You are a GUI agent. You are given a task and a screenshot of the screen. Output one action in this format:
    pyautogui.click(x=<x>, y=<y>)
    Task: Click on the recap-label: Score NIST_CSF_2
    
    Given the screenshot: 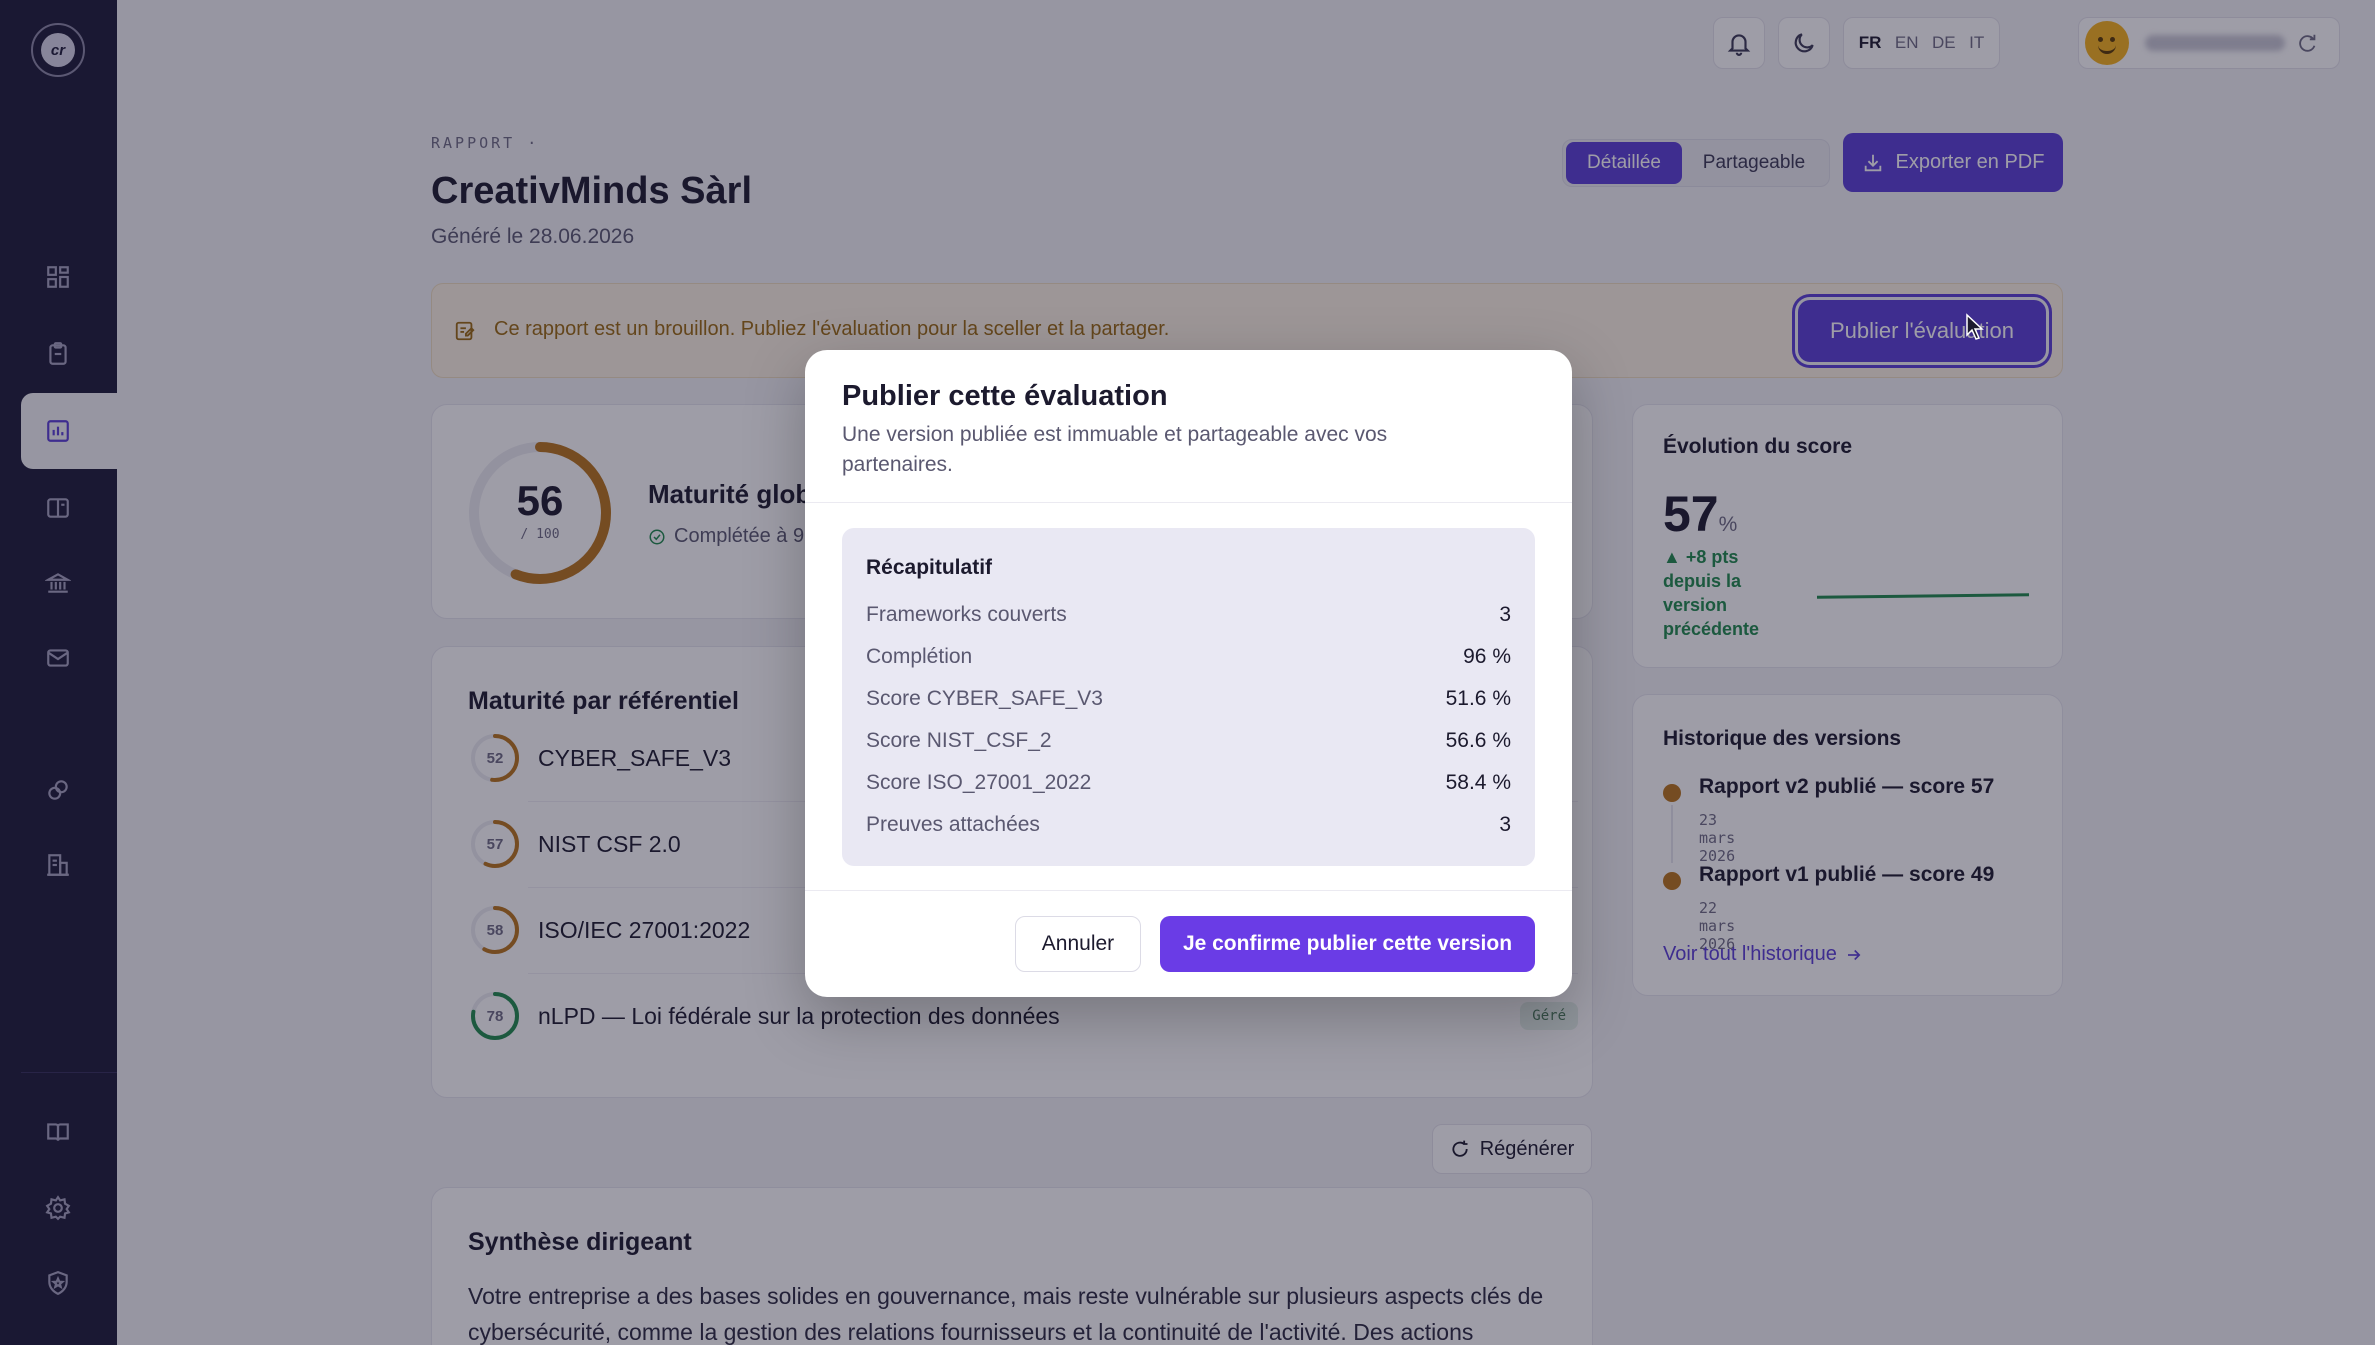 What is the action you would take?
    pyautogui.click(x=959, y=740)
    